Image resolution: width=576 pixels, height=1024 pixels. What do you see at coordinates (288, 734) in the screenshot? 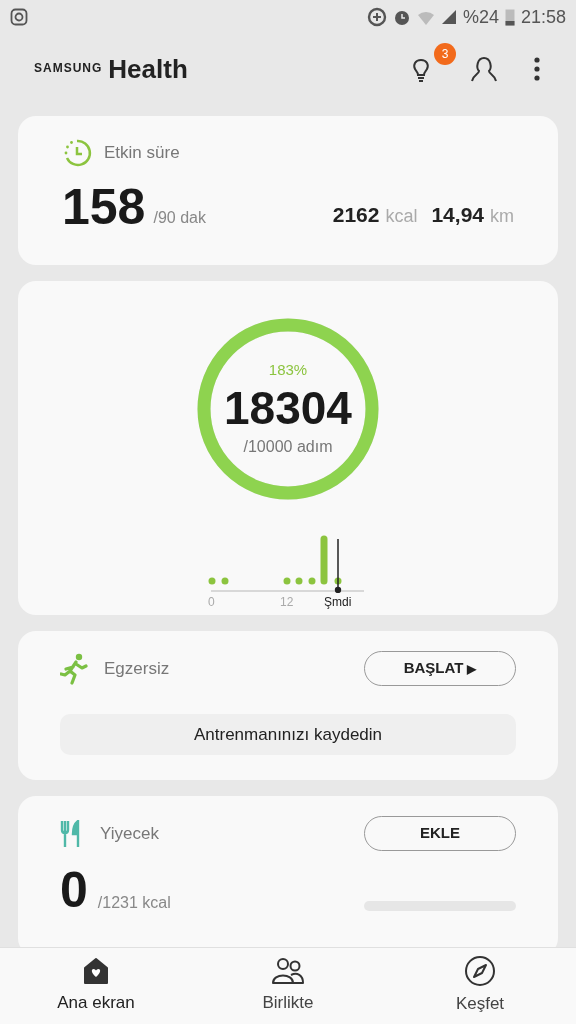
I see `record-workout-button: Antrenmanınızı kaydedin` at bounding box center [288, 734].